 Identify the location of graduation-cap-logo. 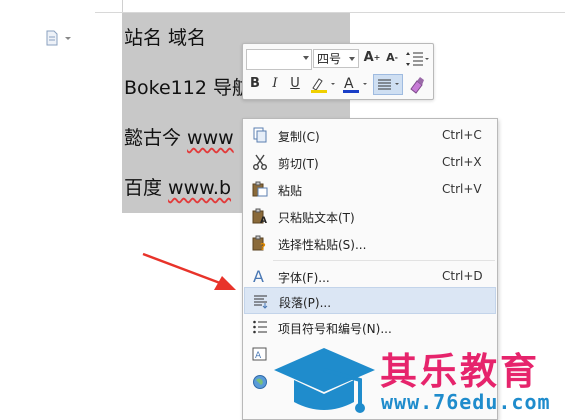
(324, 380).